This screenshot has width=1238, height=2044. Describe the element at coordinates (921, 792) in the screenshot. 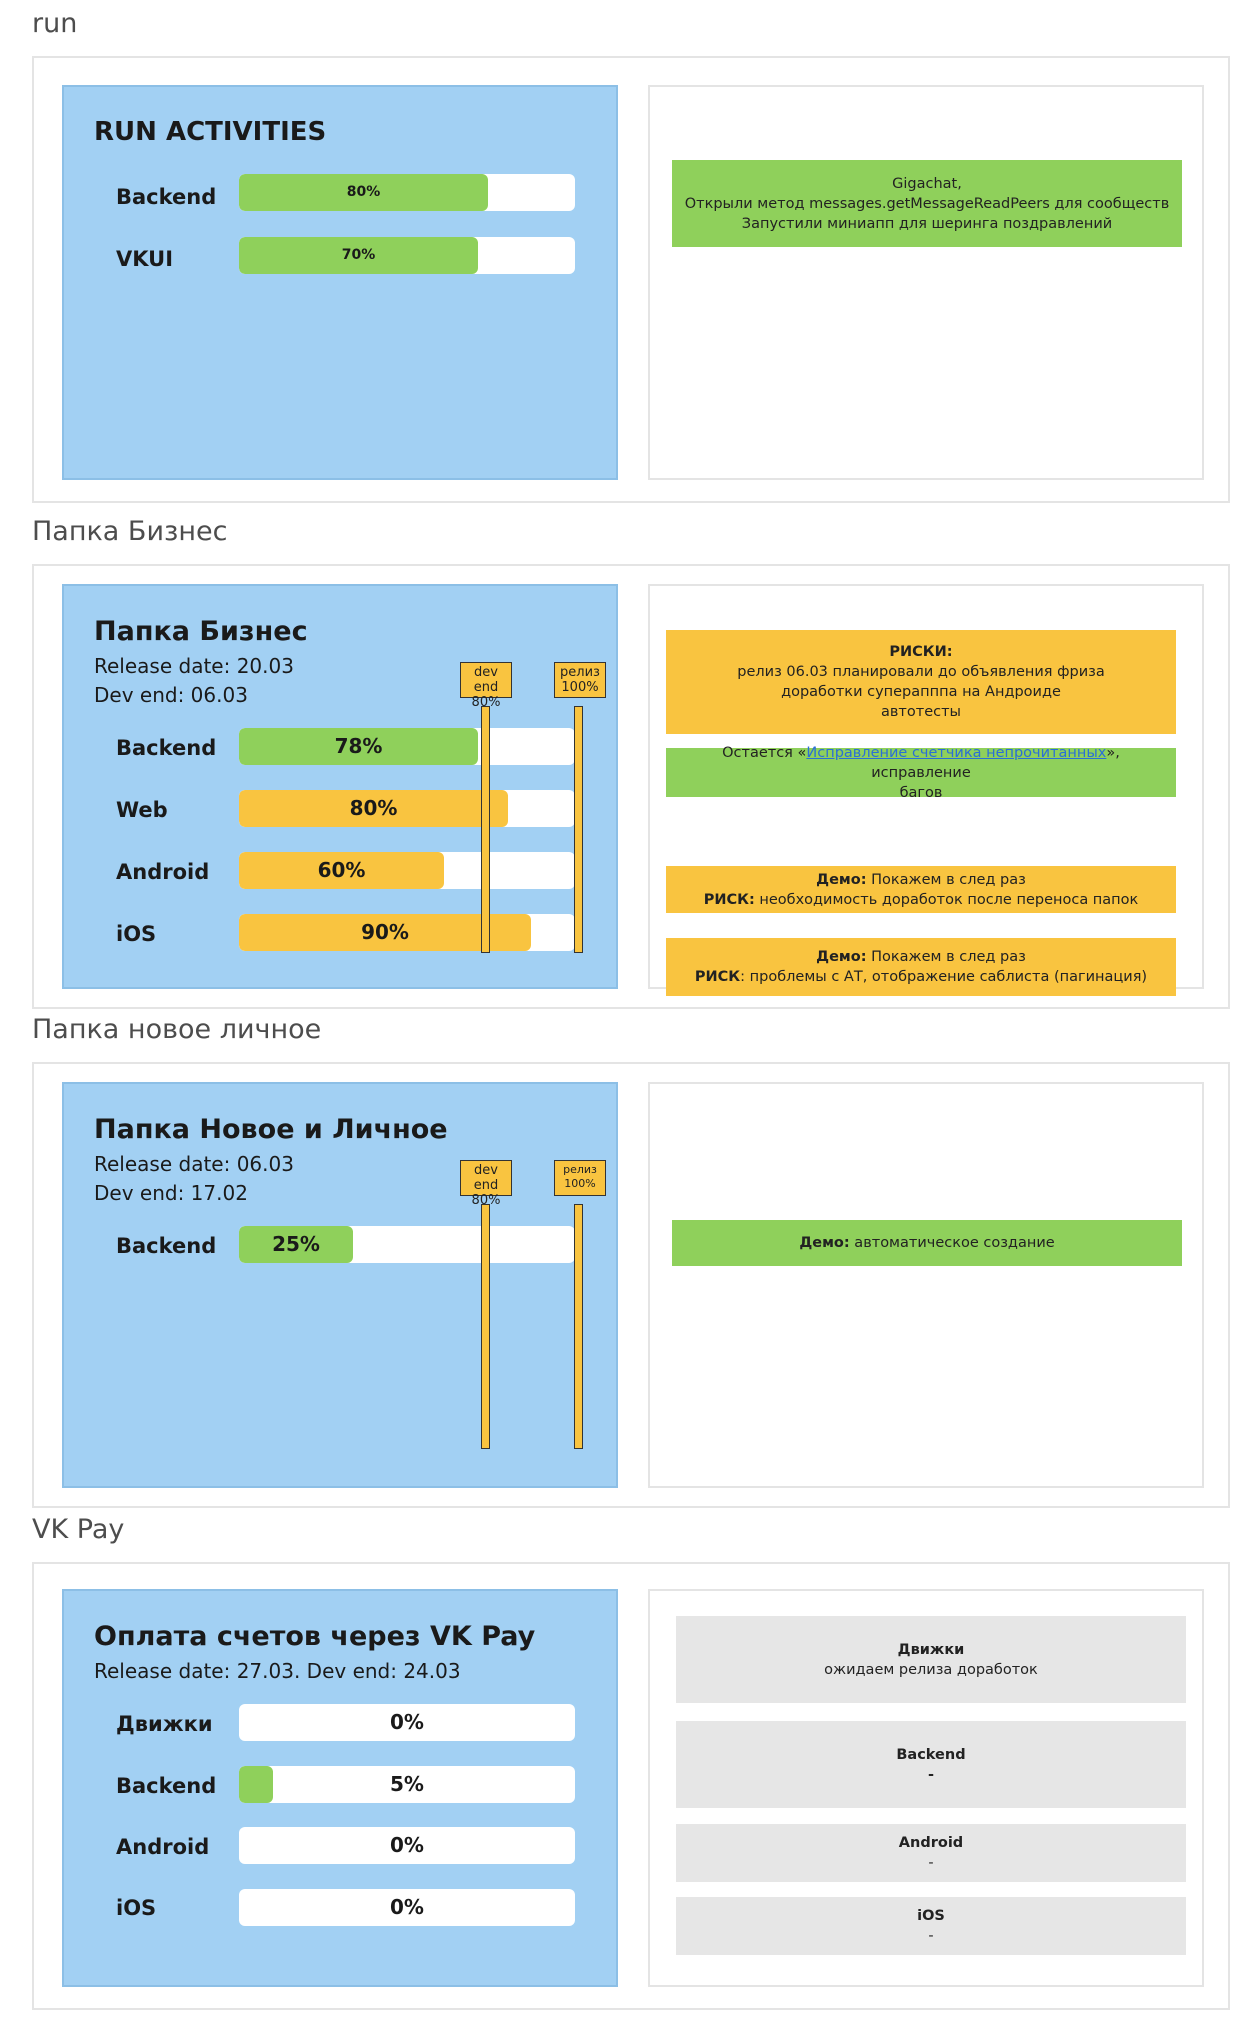

I see `note-line: багов` at that location.